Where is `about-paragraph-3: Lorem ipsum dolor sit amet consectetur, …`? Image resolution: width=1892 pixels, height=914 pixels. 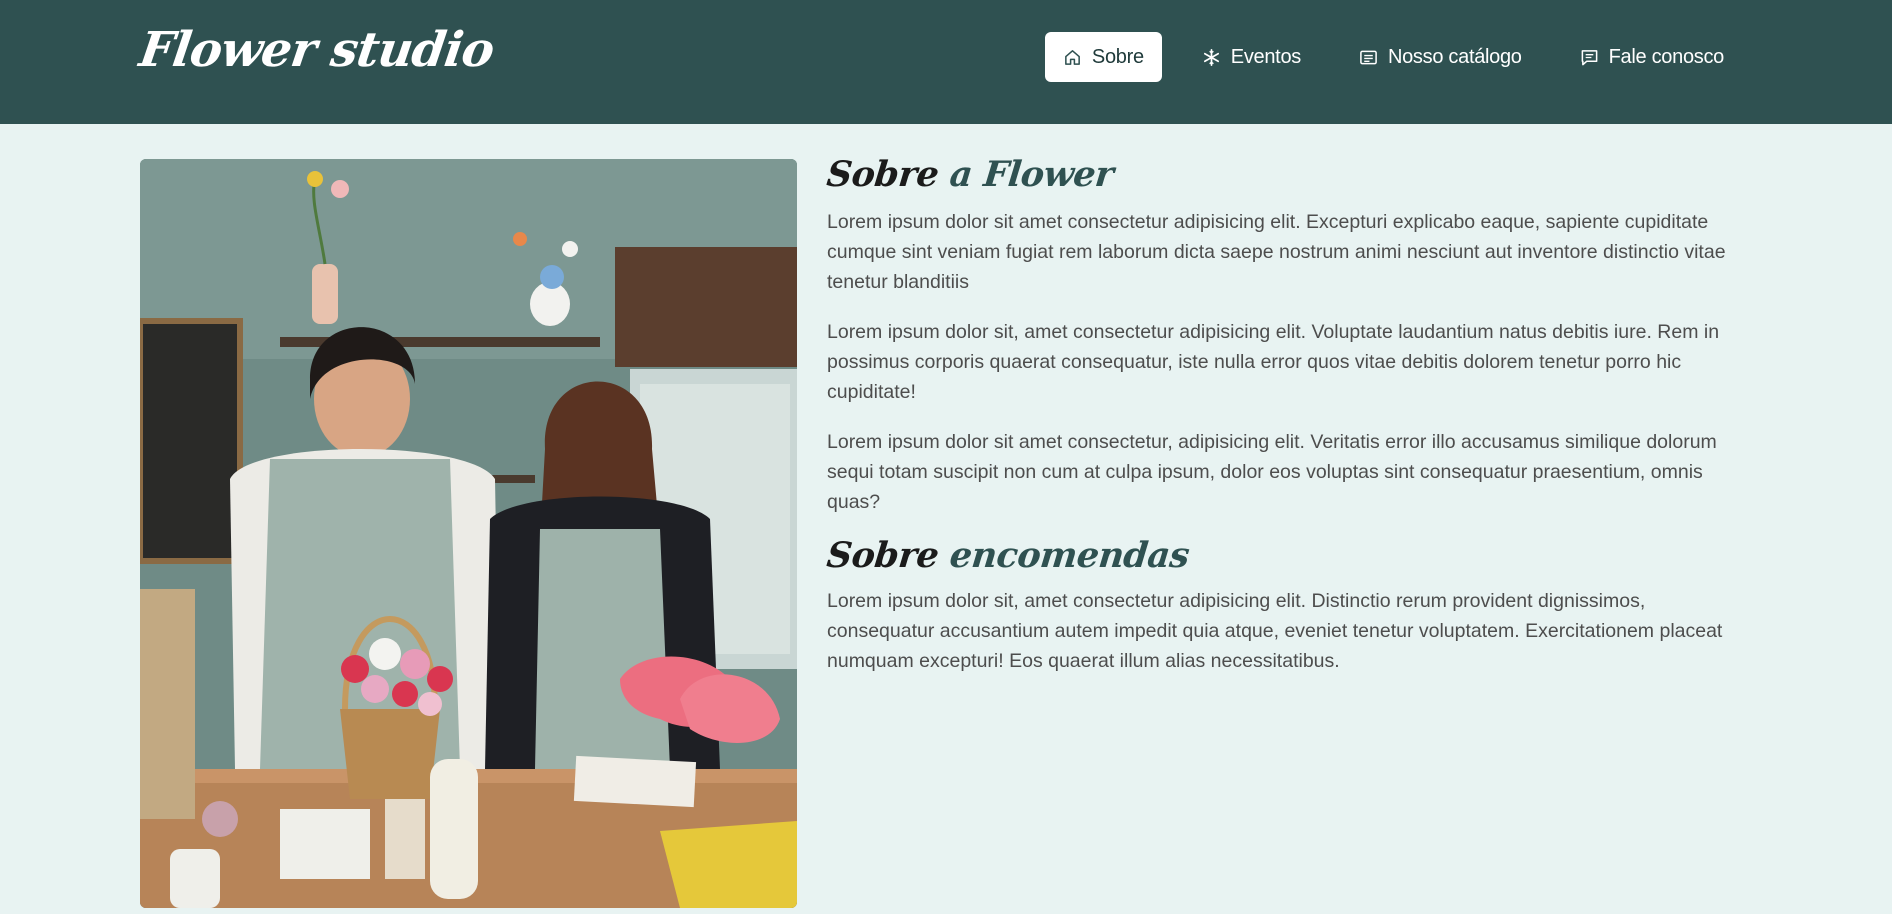
about-paragraph-3: Lorem ipsum dolor sit amet consectetur, … is located at coordinates (1272, 472).